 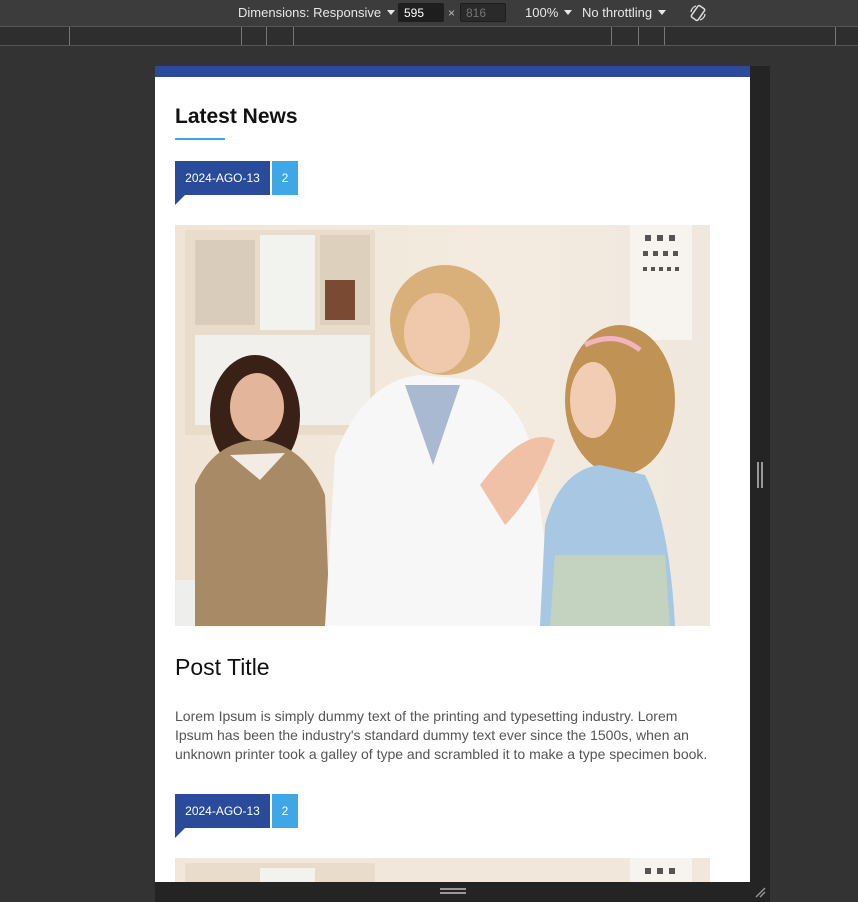 What do you see at coordinates (483, 12) in the screenshot?
I see `height-input` at bounding box center [483, 12].